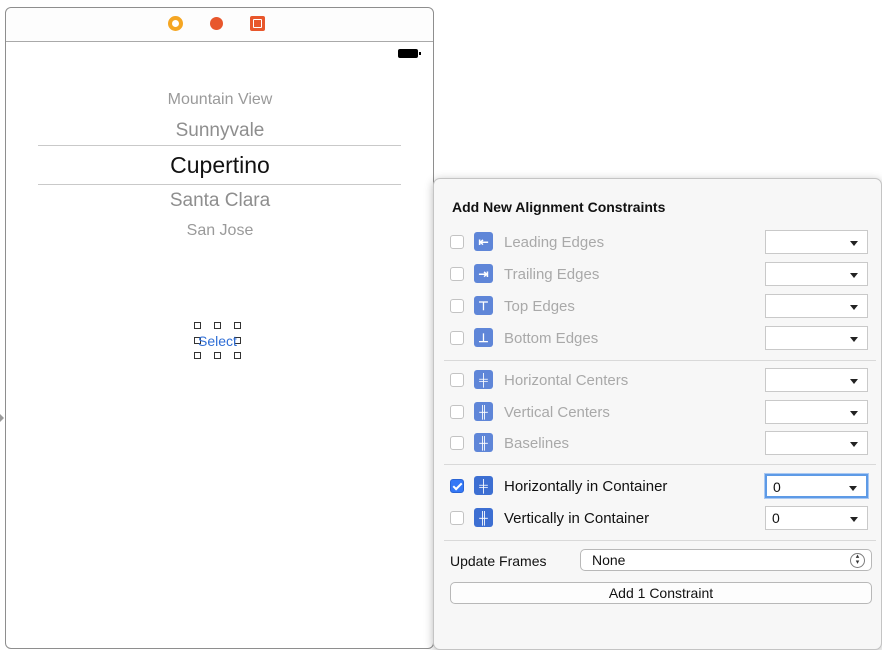 This screenshot has width=882, height=650. Describe the element at coordinates (577, 518) in the screenshot. I see `constraint-label: Vertically in Container` at that location.